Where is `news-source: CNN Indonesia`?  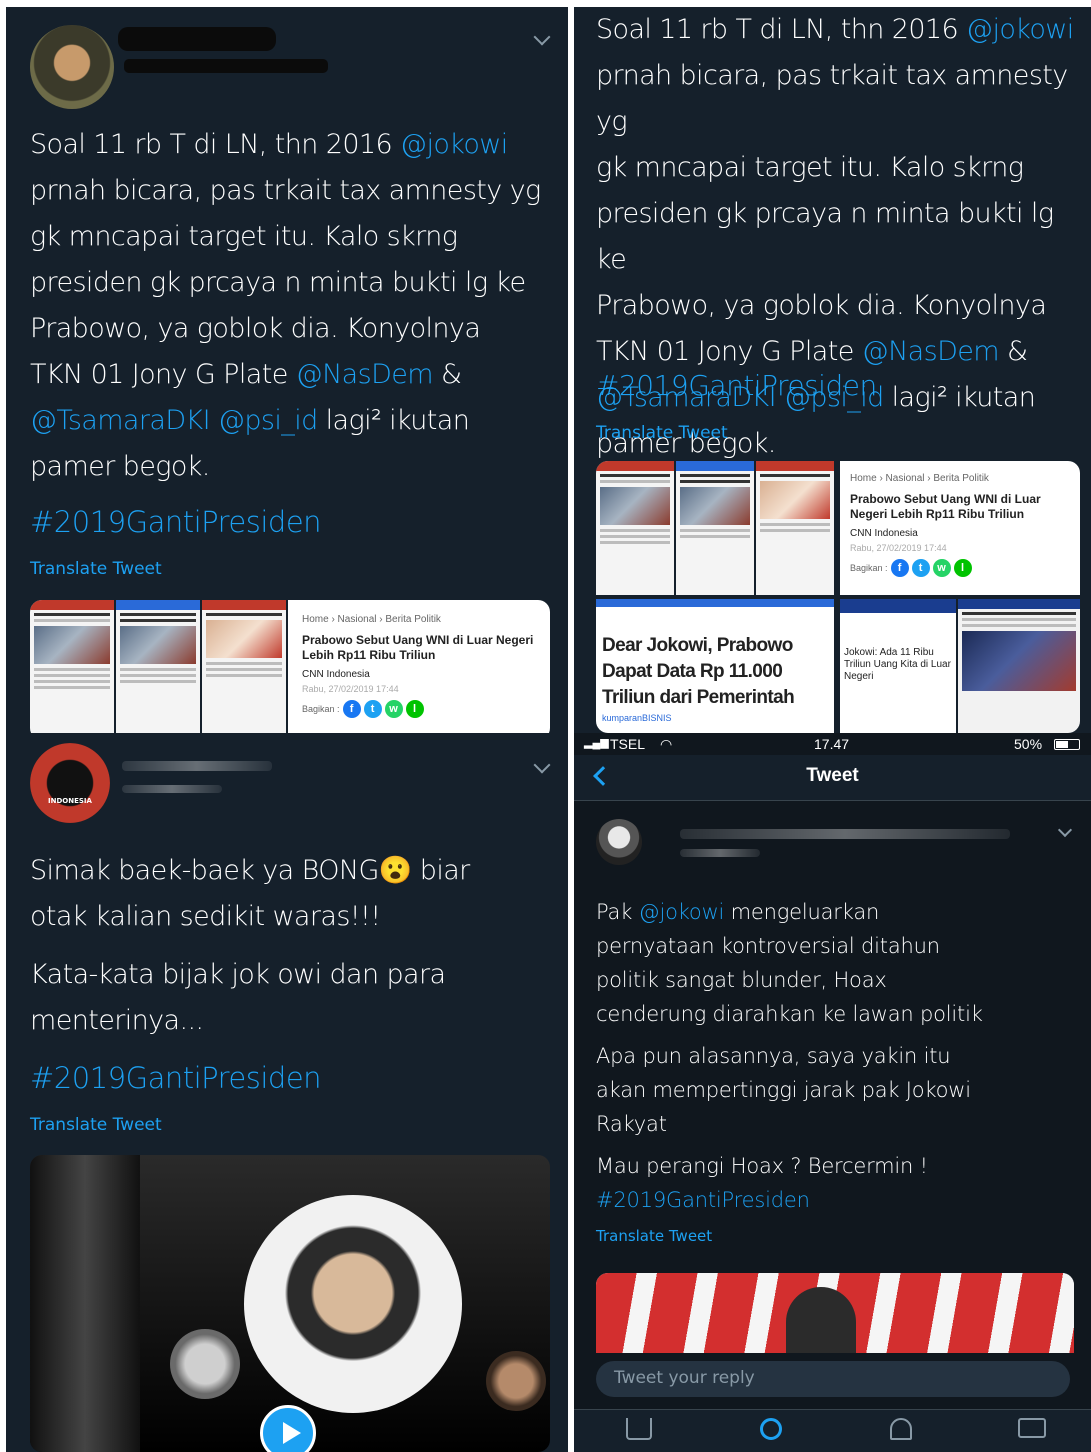
news-source: CNN Indonesia is located at coordinates (336, 674).